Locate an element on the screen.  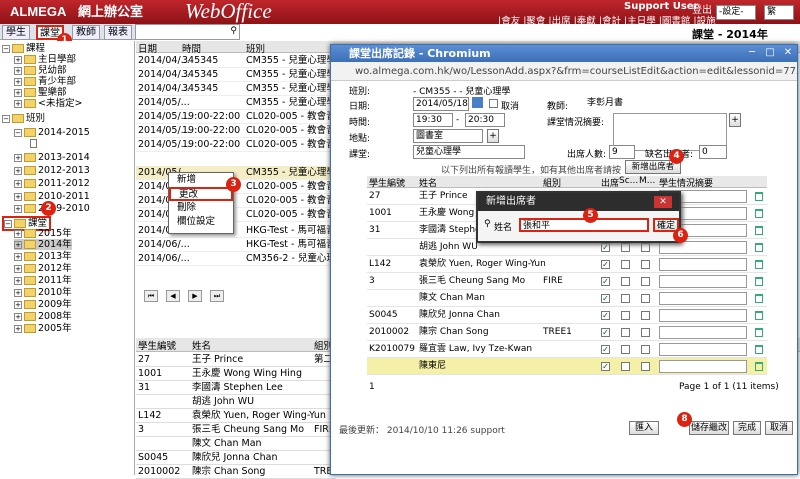
lesson-row: 2014/06/HKG-Test - 馬可福音研 is located at coordinates (240, 231).